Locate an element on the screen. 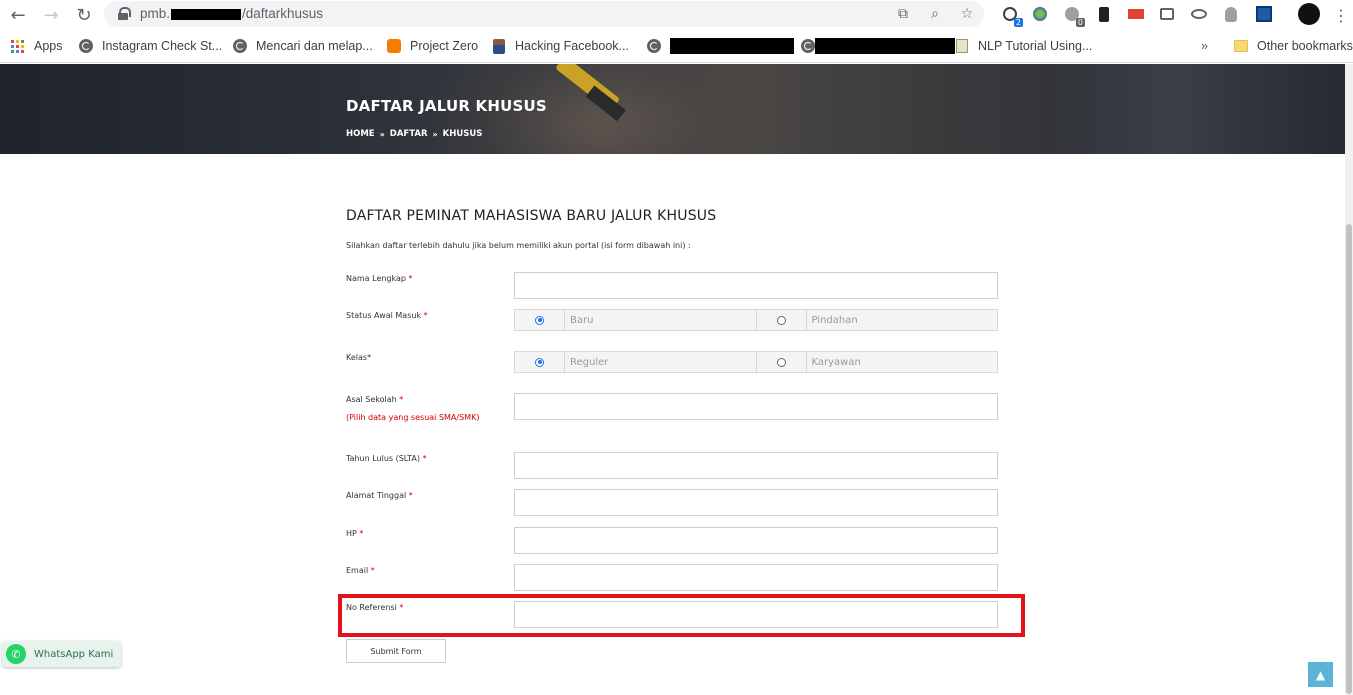  page-title: DAFTAR JALUR KHUSUS is located at coordinates (446, 106).